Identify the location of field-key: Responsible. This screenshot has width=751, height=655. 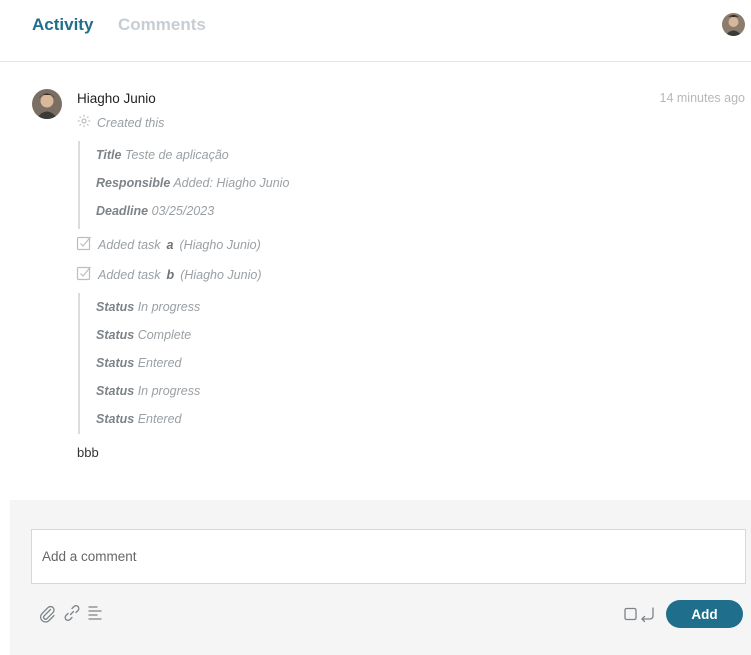
(133, 183).